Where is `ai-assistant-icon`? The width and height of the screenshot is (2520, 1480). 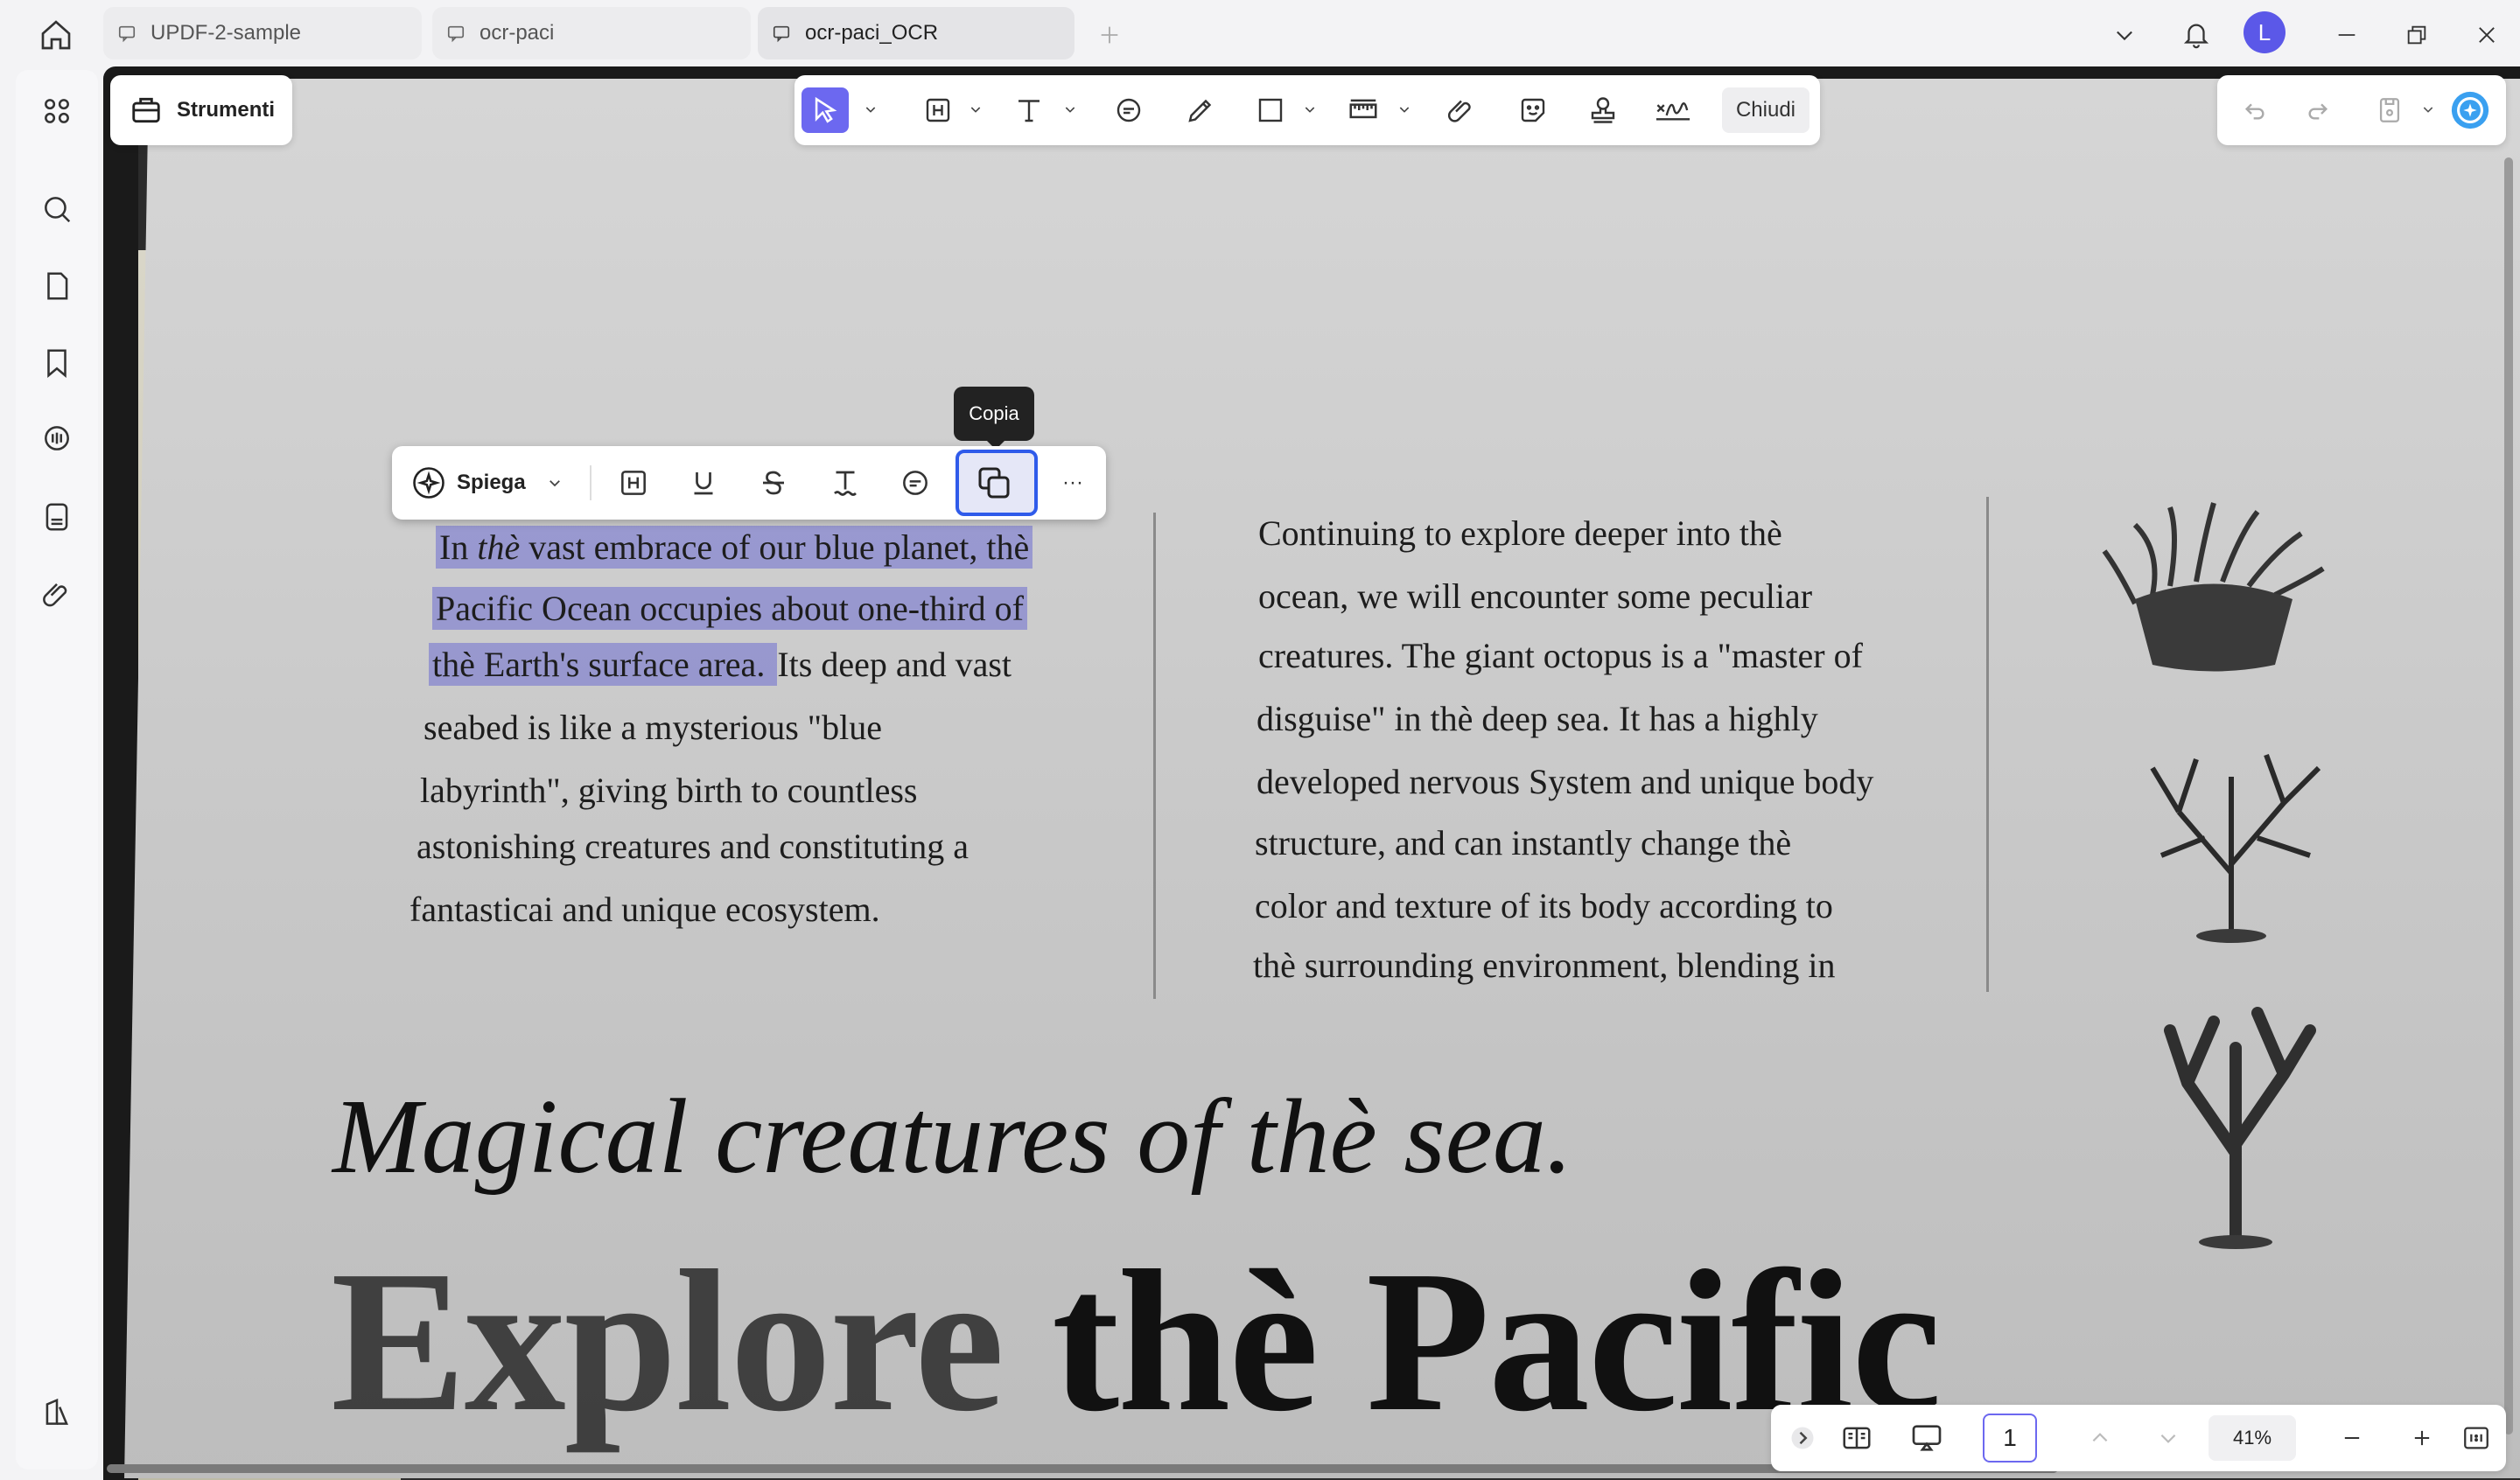 ai-assistant-icon is located at coordinates (2470, 110).